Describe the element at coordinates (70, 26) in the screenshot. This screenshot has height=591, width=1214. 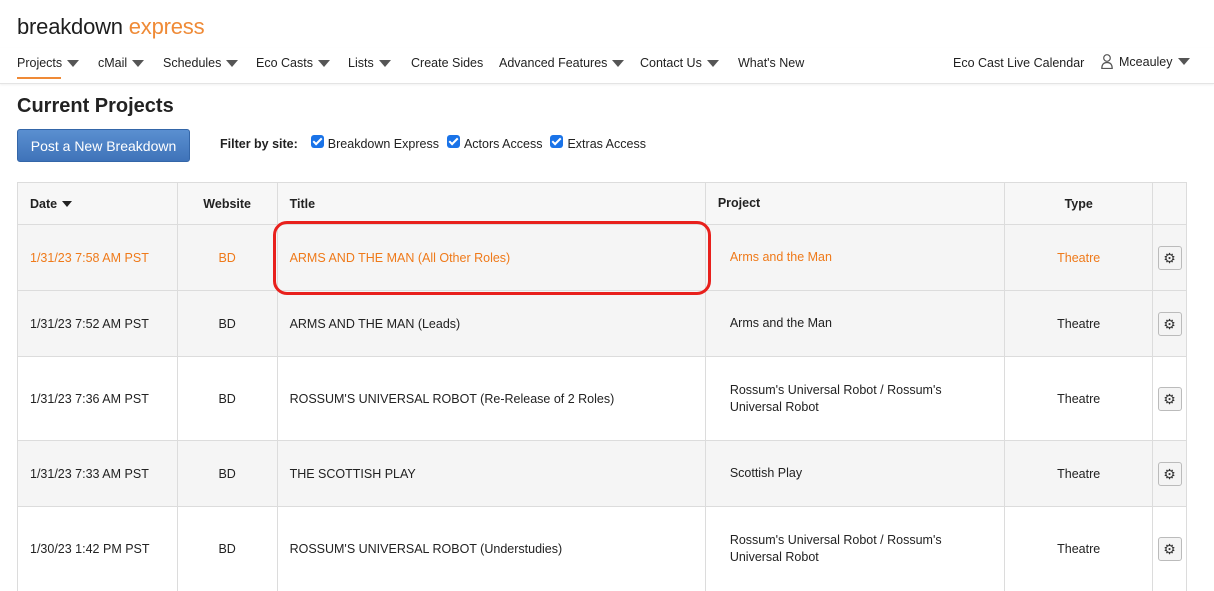
I see `brand-word-breakdown: breakdown` at that location.